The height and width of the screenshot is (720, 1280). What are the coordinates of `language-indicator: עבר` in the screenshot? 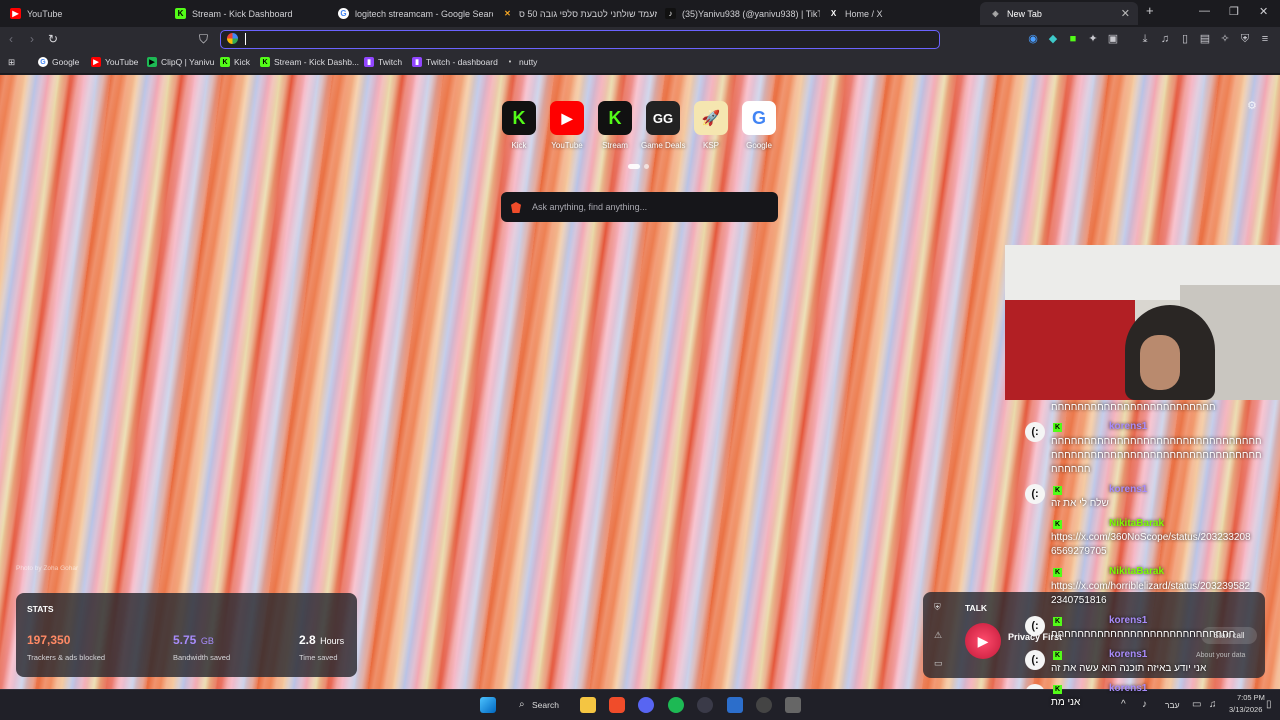 It's located at (1172, 705).